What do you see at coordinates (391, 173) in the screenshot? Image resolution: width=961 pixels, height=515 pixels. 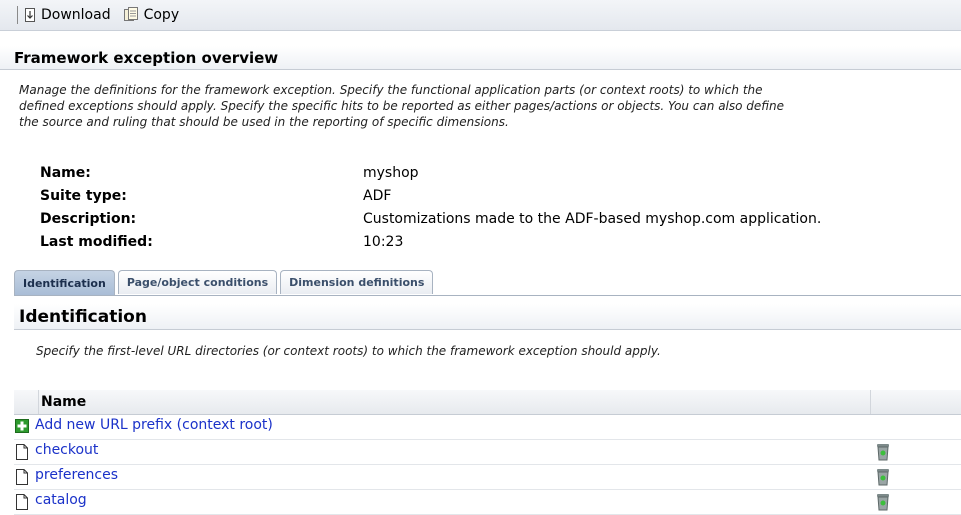 I see `property-value: myshop` at bounding box center [391, 173].